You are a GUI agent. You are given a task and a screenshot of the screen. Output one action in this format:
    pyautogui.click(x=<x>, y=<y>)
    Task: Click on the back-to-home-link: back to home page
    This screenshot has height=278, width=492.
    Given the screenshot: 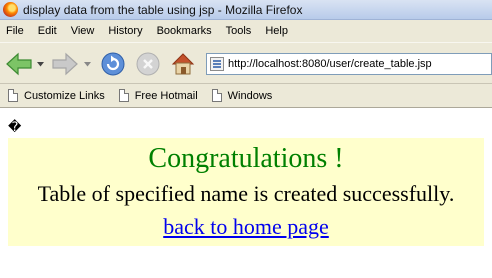 What is the action you would take?
    pyautogui.click(x=246, y=226)
    